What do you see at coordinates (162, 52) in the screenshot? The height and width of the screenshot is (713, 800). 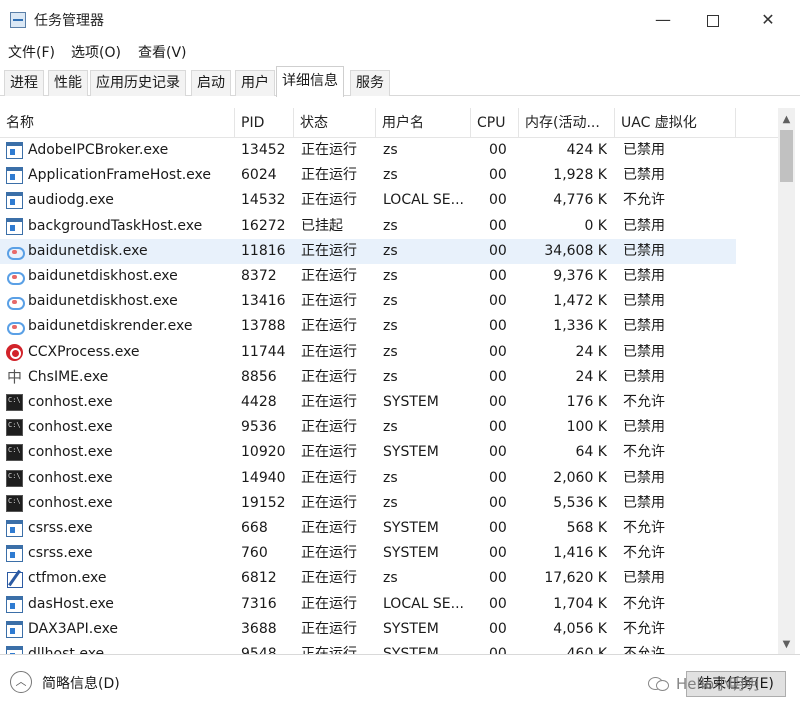 I see `menu-view: 查看(V)` at bounding box center [162, 52].